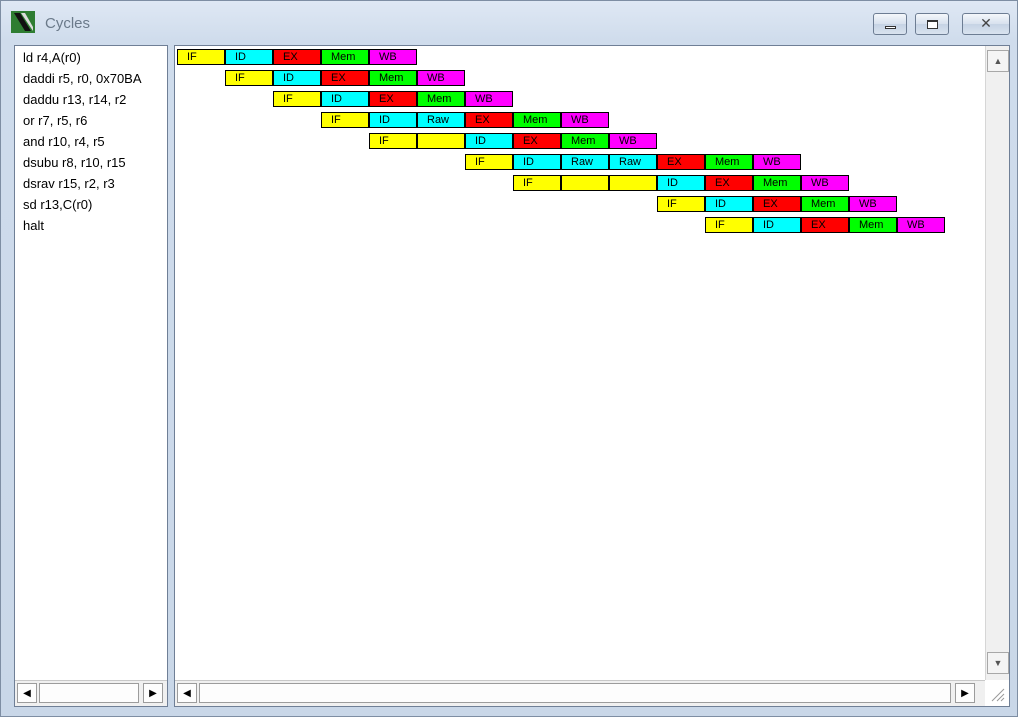 Image resolution: width=1018 pixels, height=717 pixels. What do you see at coordinates (997, 363) in the screenshot?
I see `pipeline-vscrollbar: ▲ ▼` at bounding box center [997, 363].